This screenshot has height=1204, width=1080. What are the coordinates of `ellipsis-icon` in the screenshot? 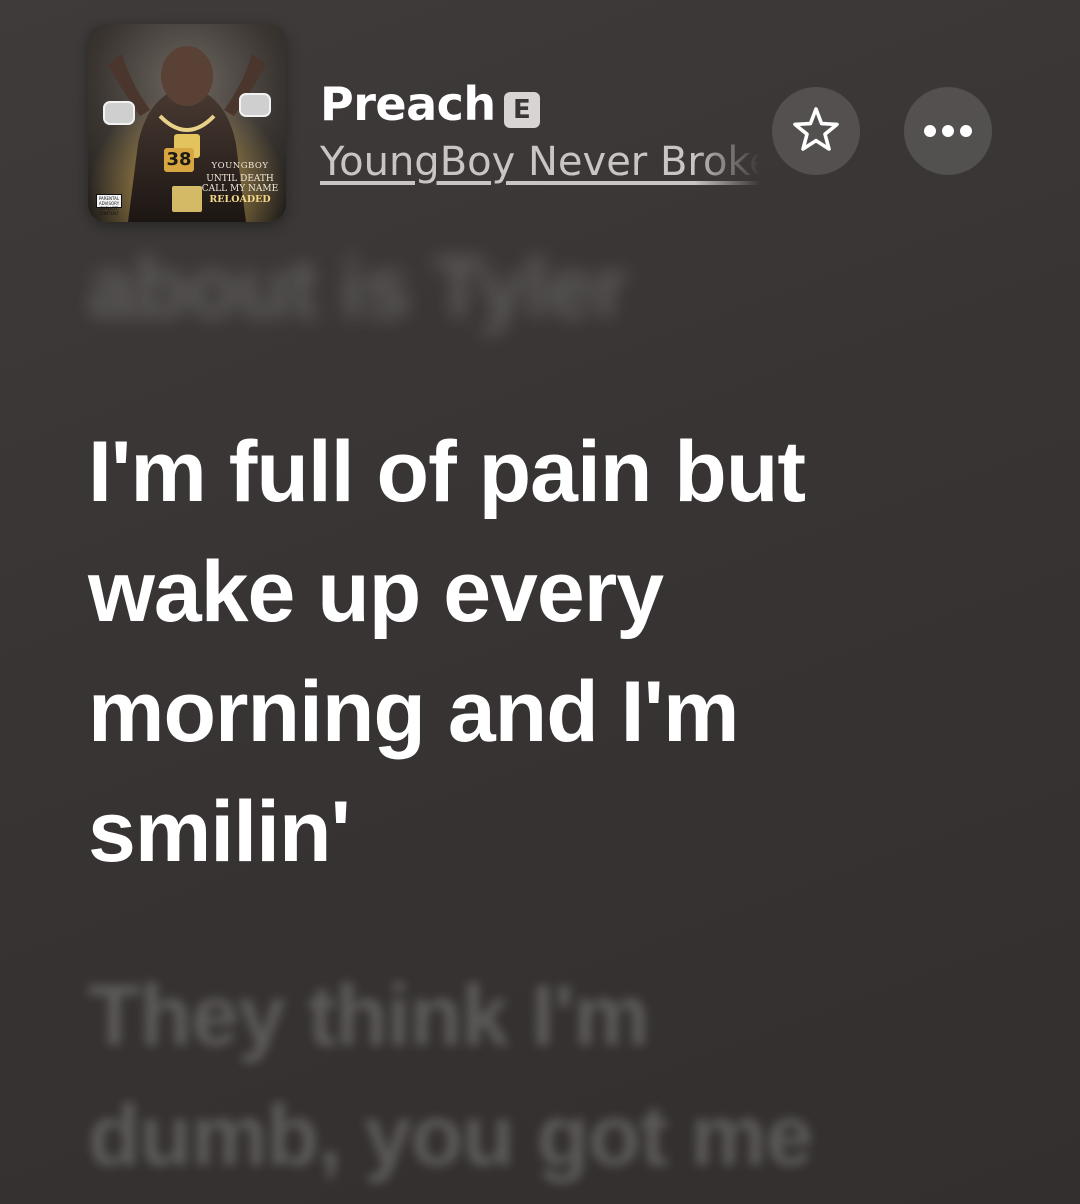 It's located at (948, 131).